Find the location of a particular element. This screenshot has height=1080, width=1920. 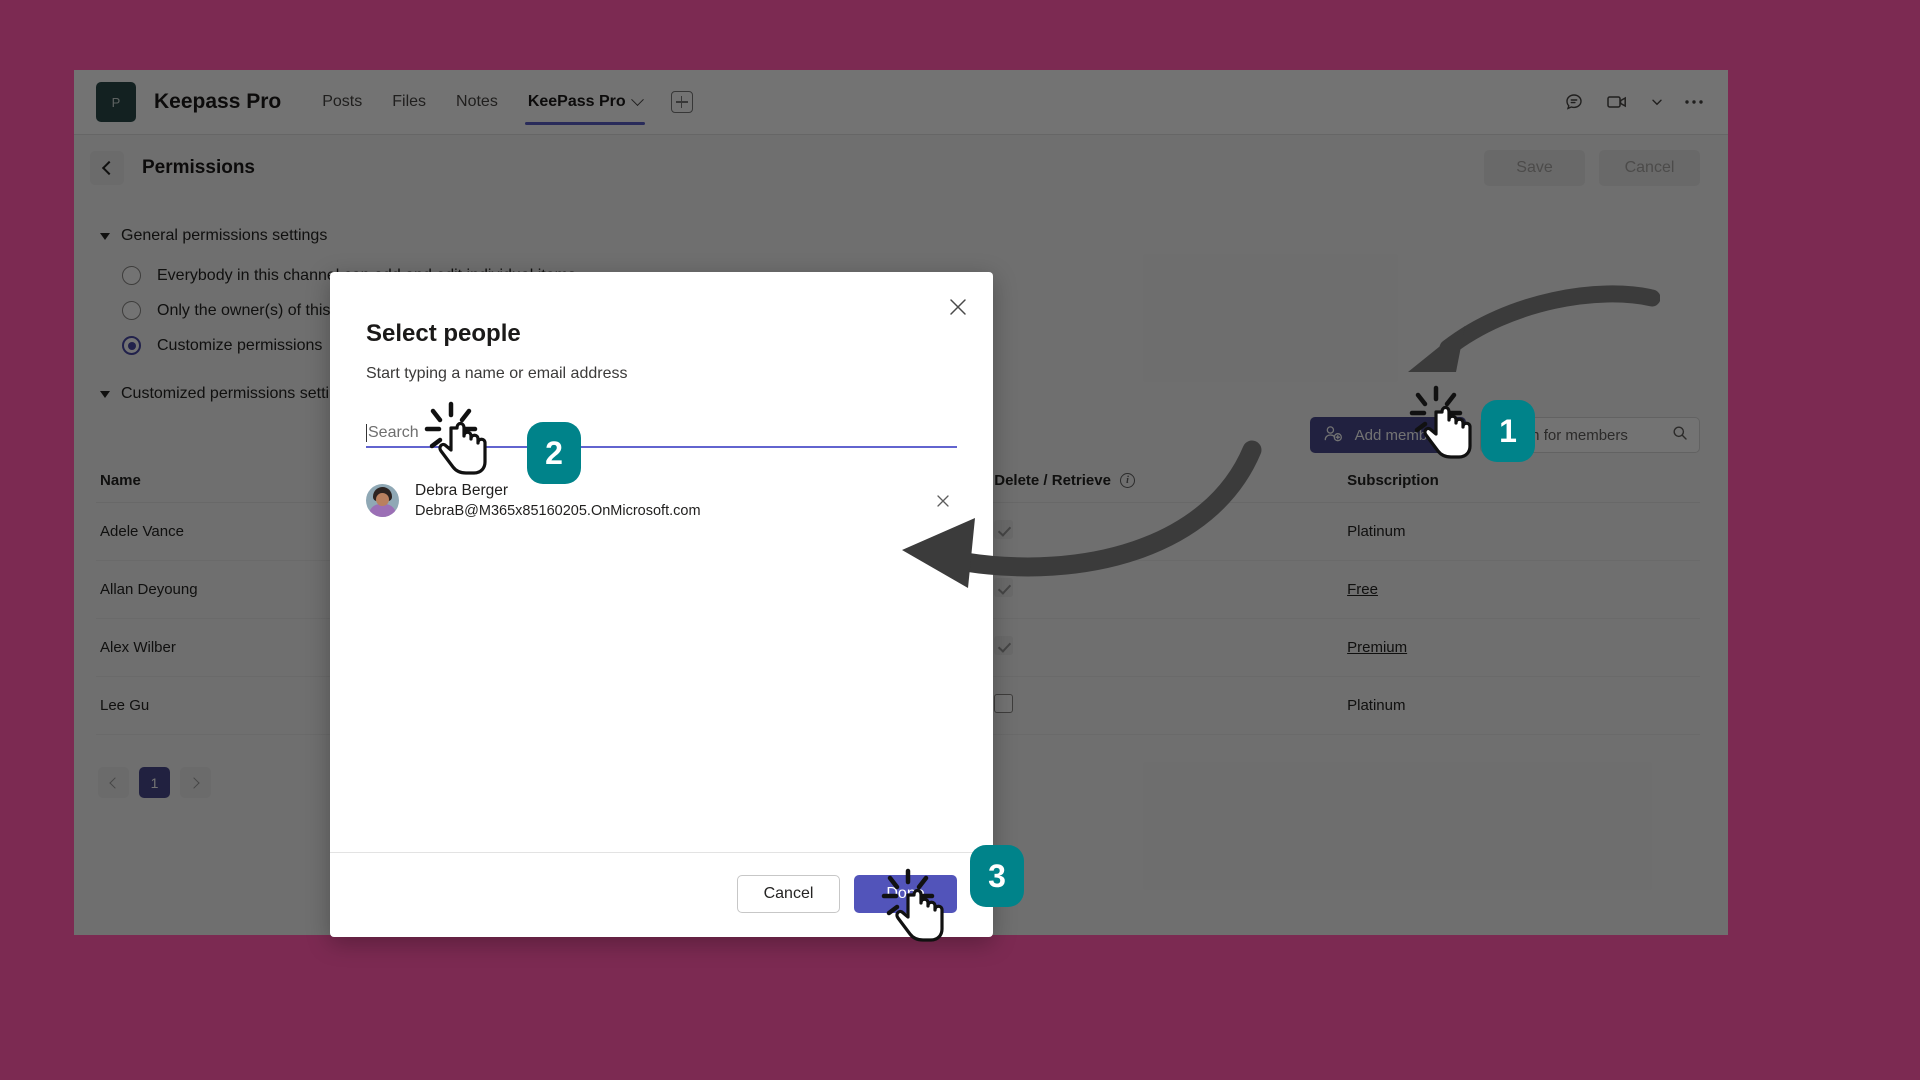

tab-notes: Notes is located at coordinates (477, 102).